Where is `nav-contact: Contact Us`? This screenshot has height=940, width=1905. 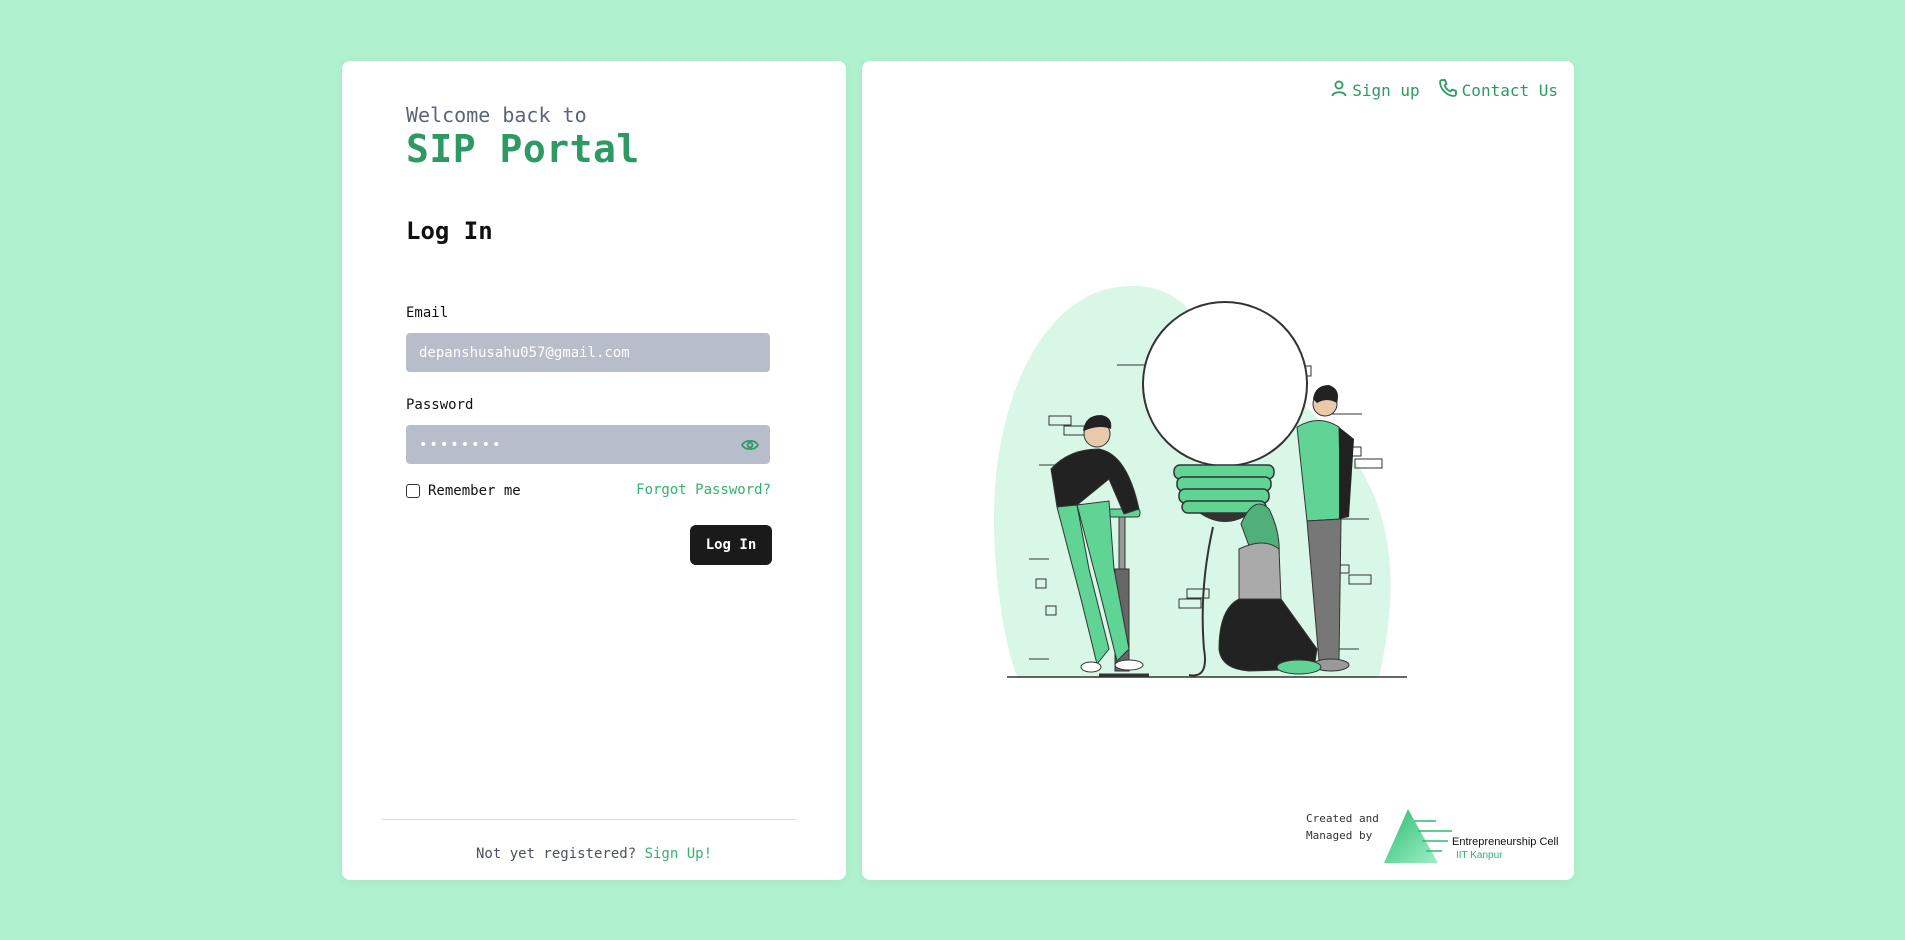 nav-contact: Contact Us is located at coordinates (1498, 90).